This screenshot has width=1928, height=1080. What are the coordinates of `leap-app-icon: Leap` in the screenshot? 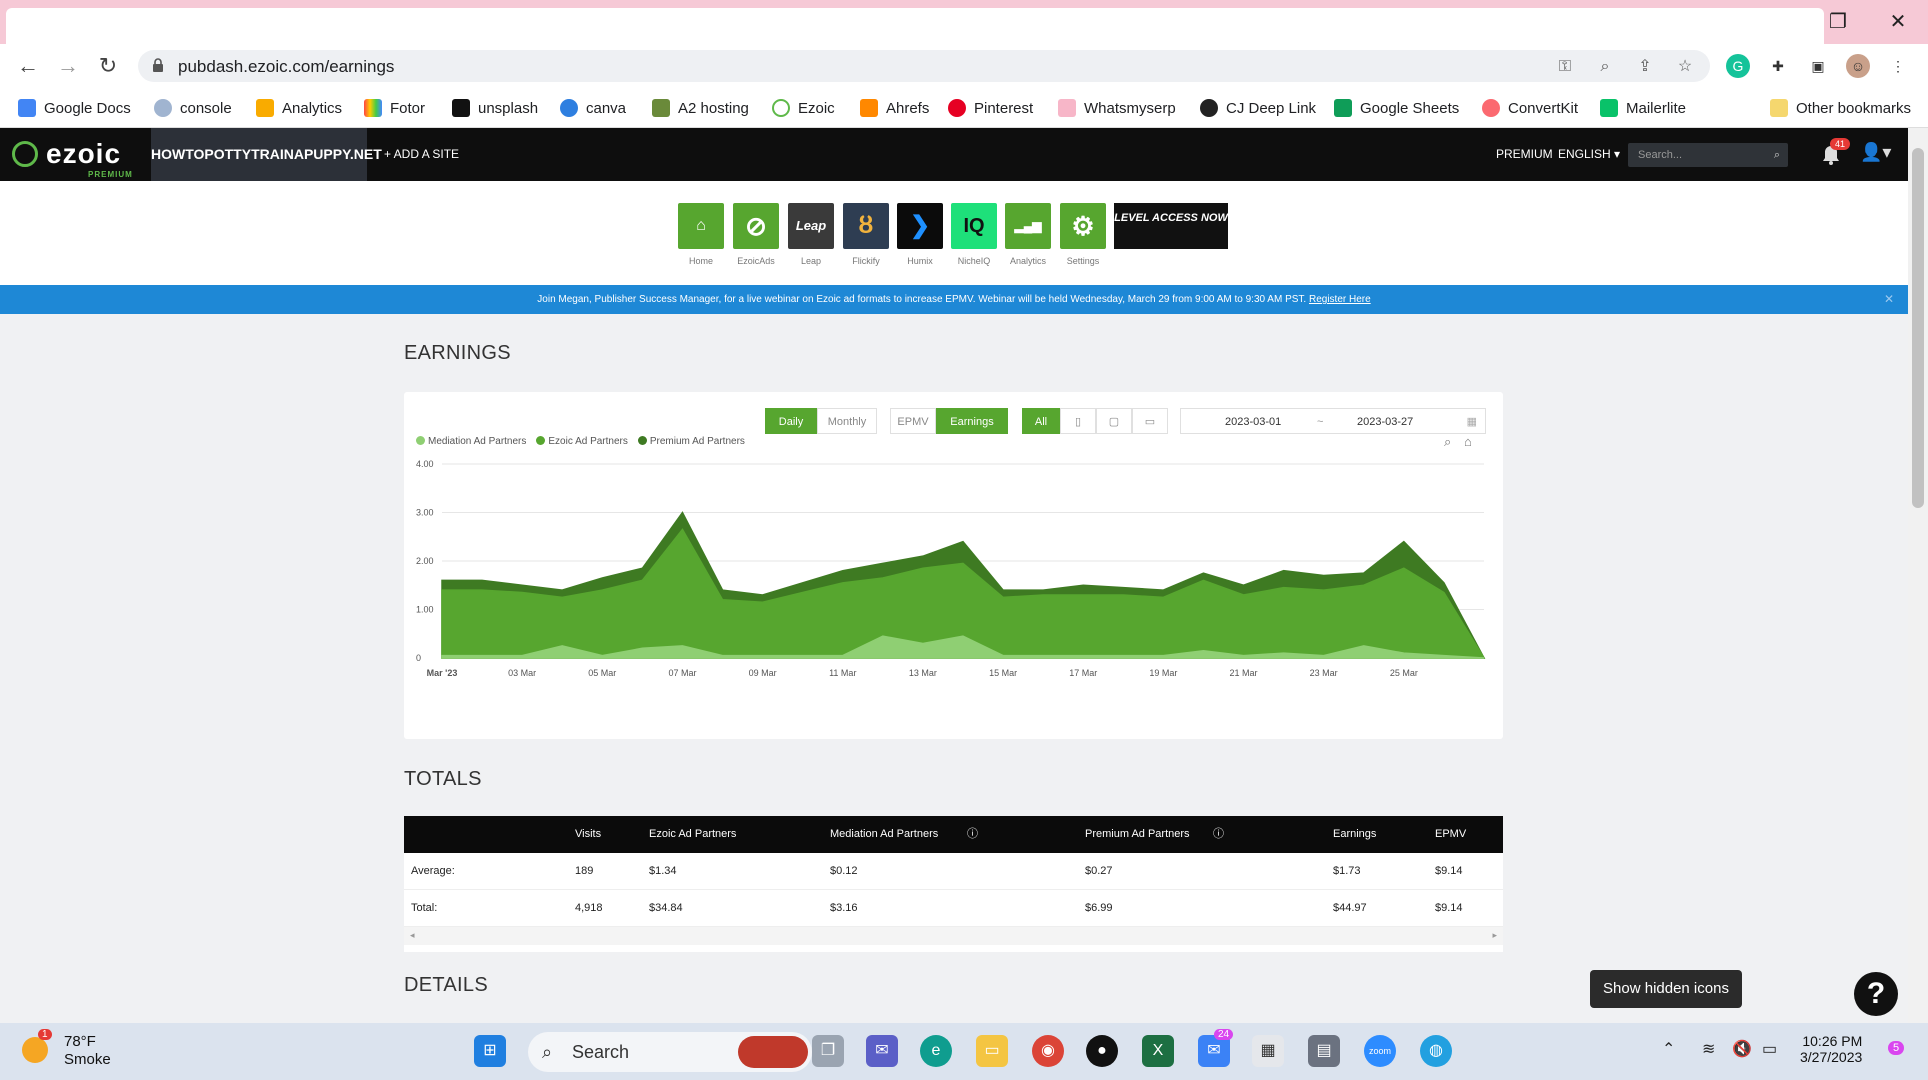 It's located at (811, 226).